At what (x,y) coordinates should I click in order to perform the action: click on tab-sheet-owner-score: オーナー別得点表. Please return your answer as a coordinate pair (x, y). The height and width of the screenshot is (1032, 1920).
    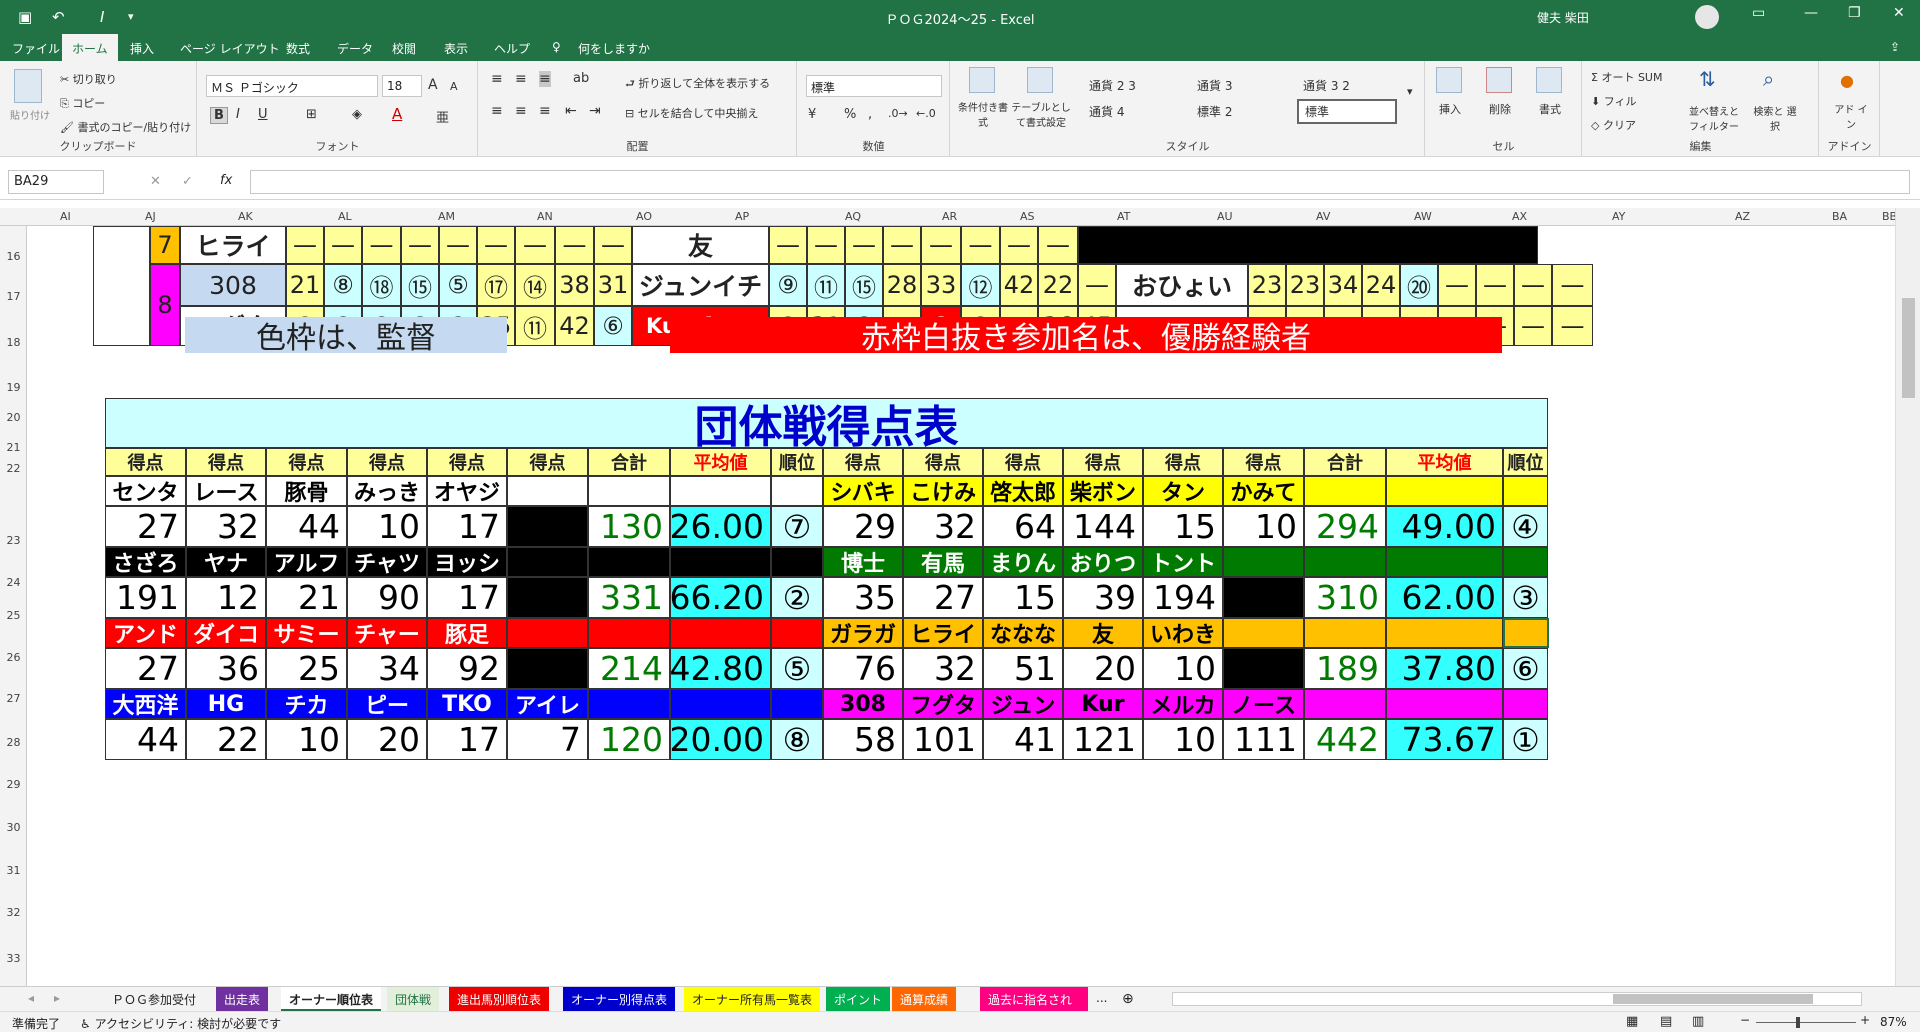
    Looking at the image, I should click on (619, 999).